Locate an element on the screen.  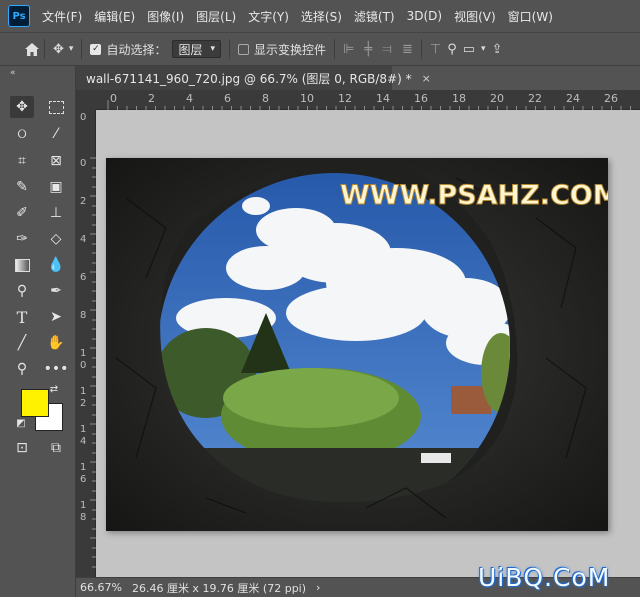
ruler-label: 1 is located at coordinates (83, 467).